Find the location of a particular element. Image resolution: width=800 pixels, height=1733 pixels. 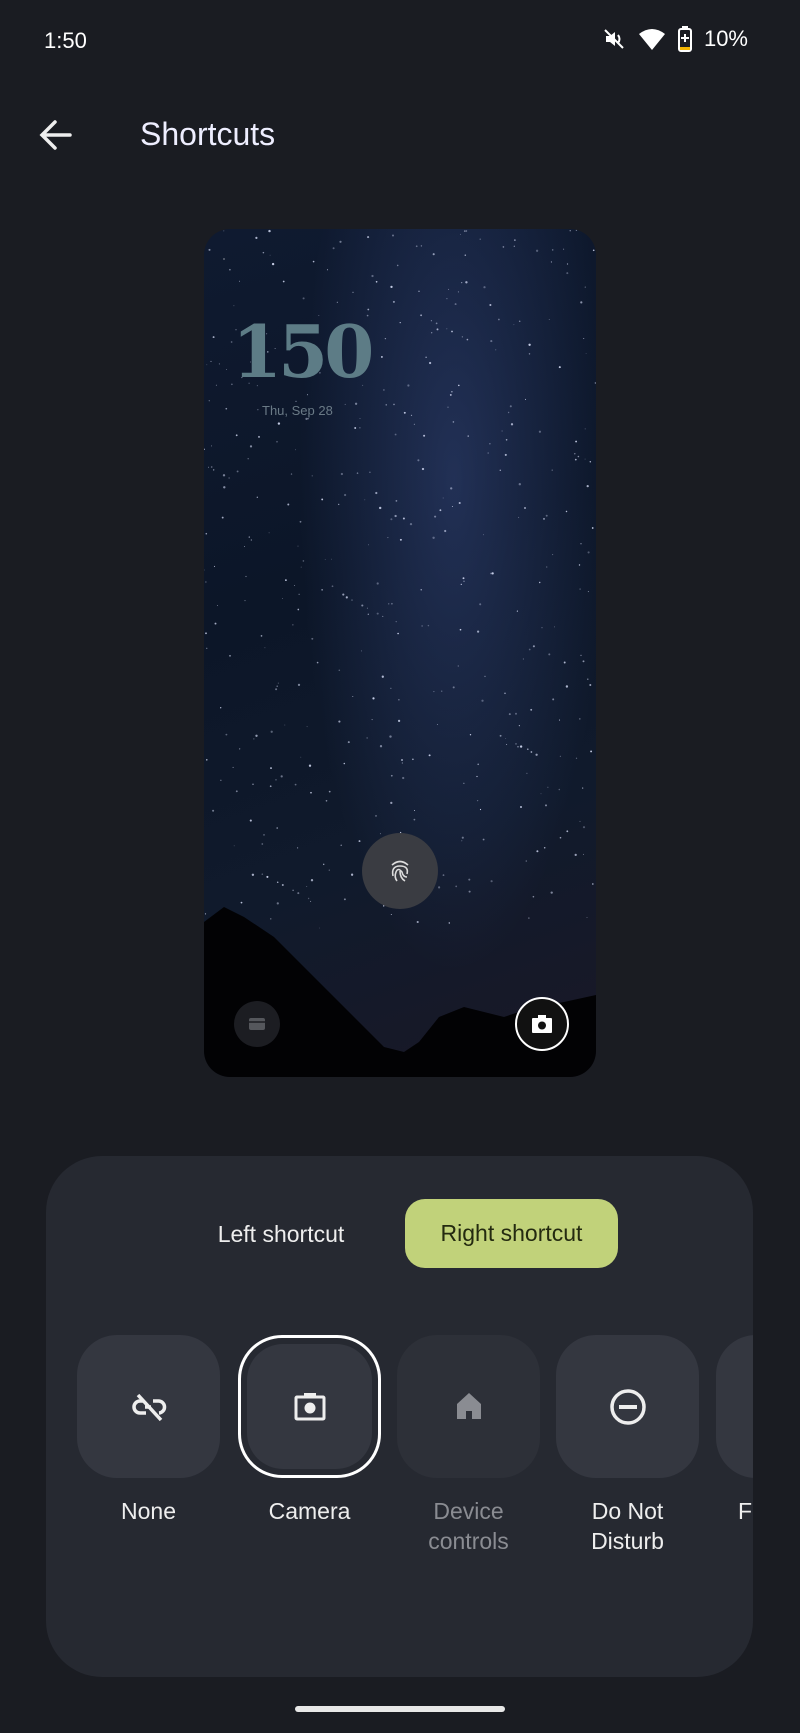

option-camera is located at coordinates (309, 1406).